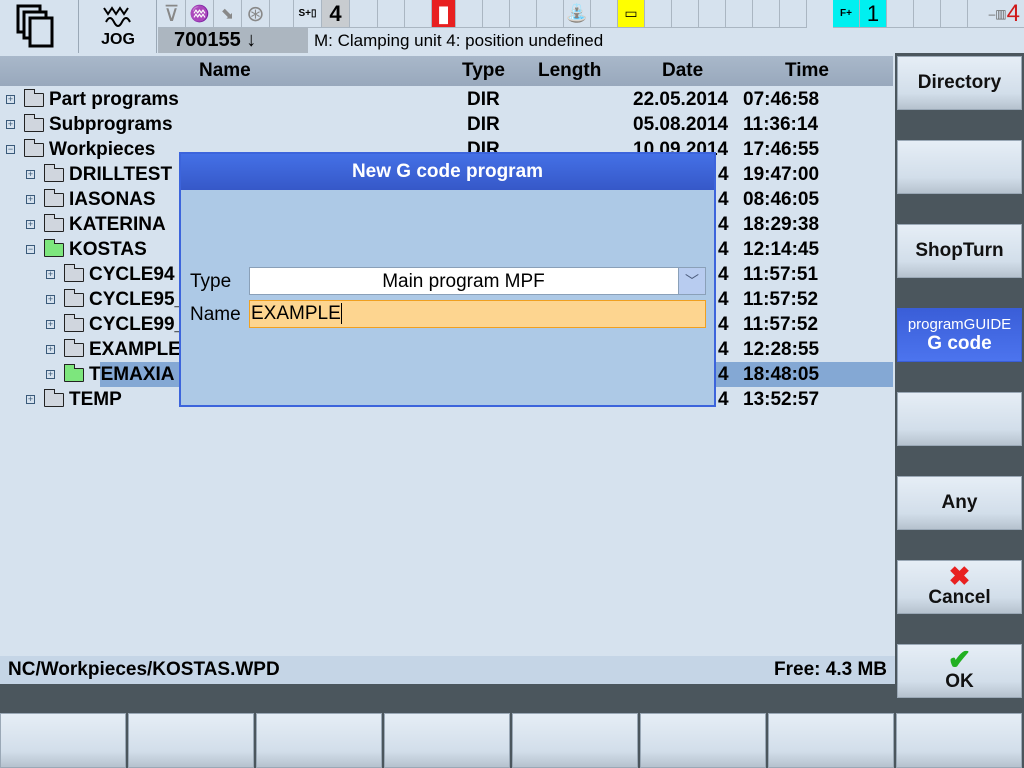  I want to click on door-alarm-icon: ▮, so click(444, 14).